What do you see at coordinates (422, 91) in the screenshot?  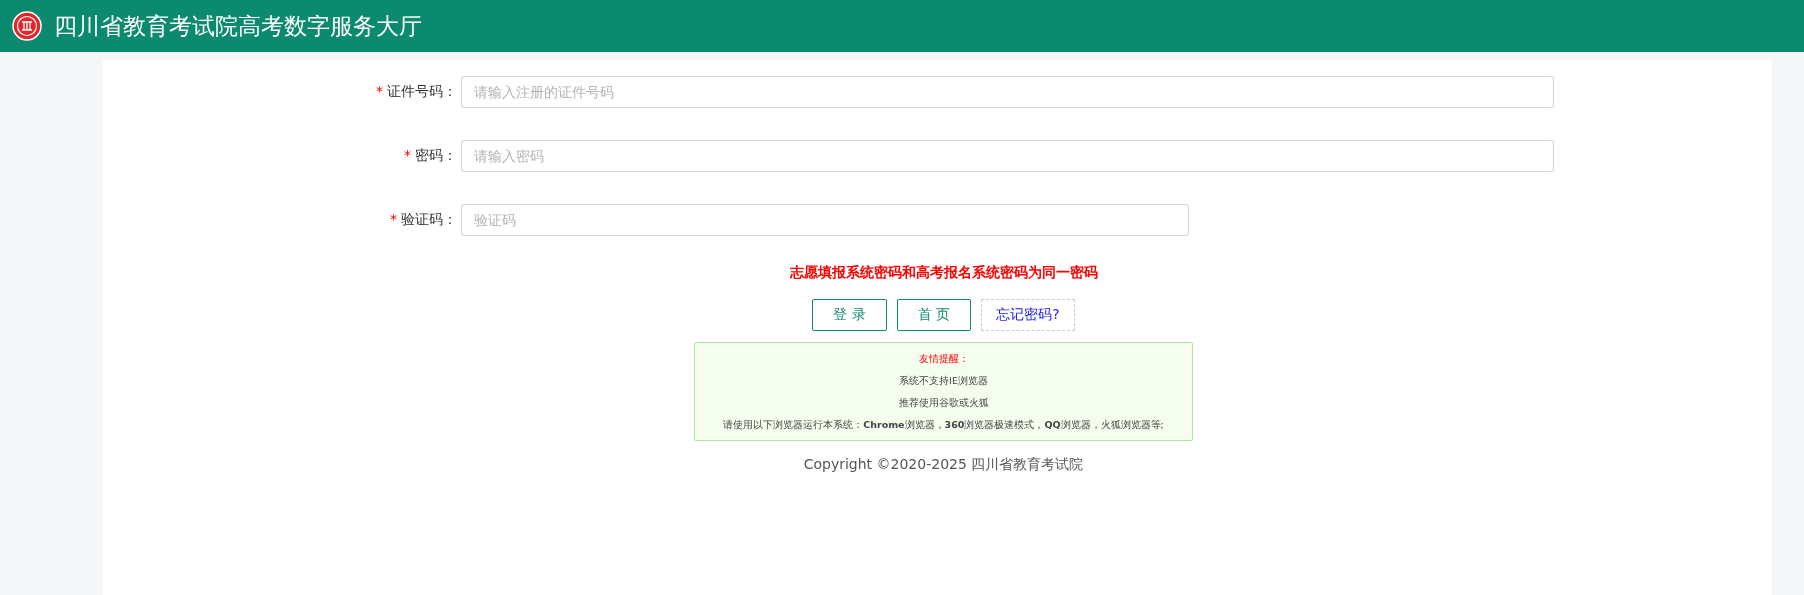 I see `field-label: 证件号码：` at bounding box center [422, 91].